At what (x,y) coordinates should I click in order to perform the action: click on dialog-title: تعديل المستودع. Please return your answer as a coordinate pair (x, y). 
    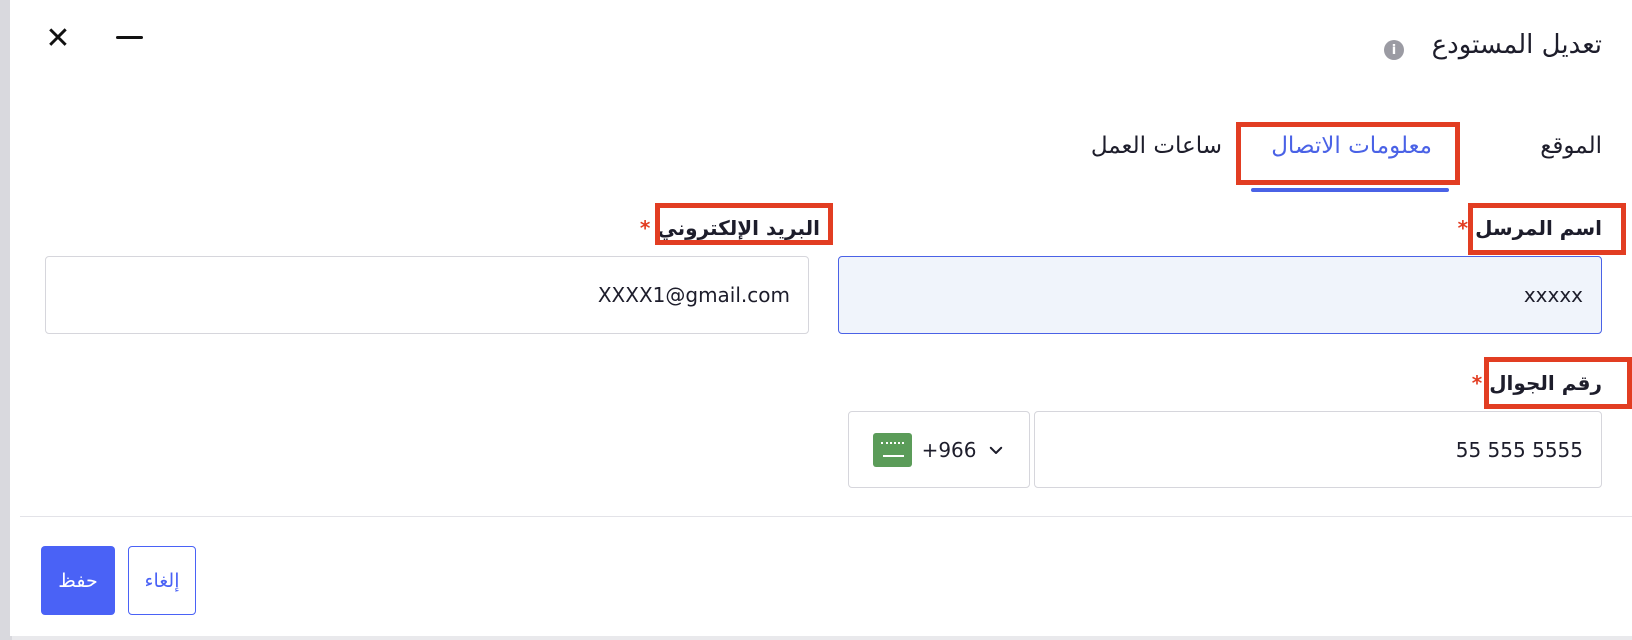
    Looking at the image, I should click on (1516, 45).